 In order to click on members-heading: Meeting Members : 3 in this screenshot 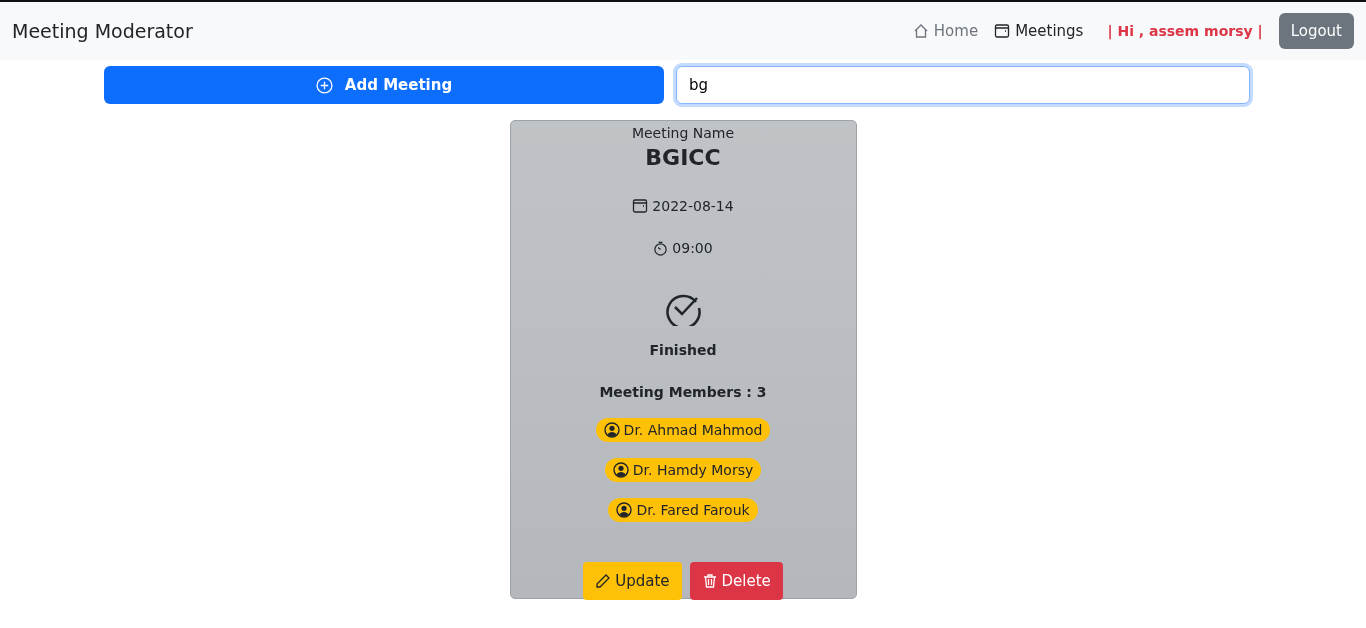, I will do `click(683, 392)`.